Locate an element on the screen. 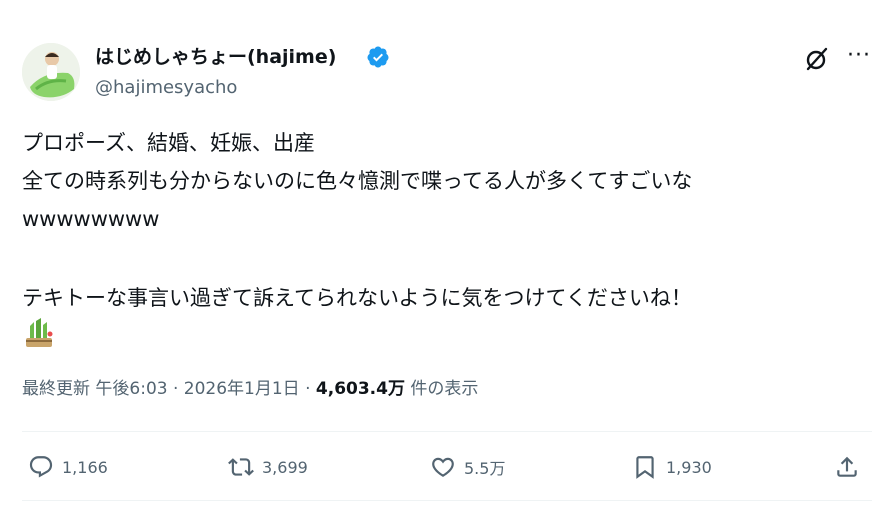 This screenshot has width=894, height=508. post-timestamp: 最終更新 午後6:03 · 2026年1月1日 · is located at coordinates (169, 389).